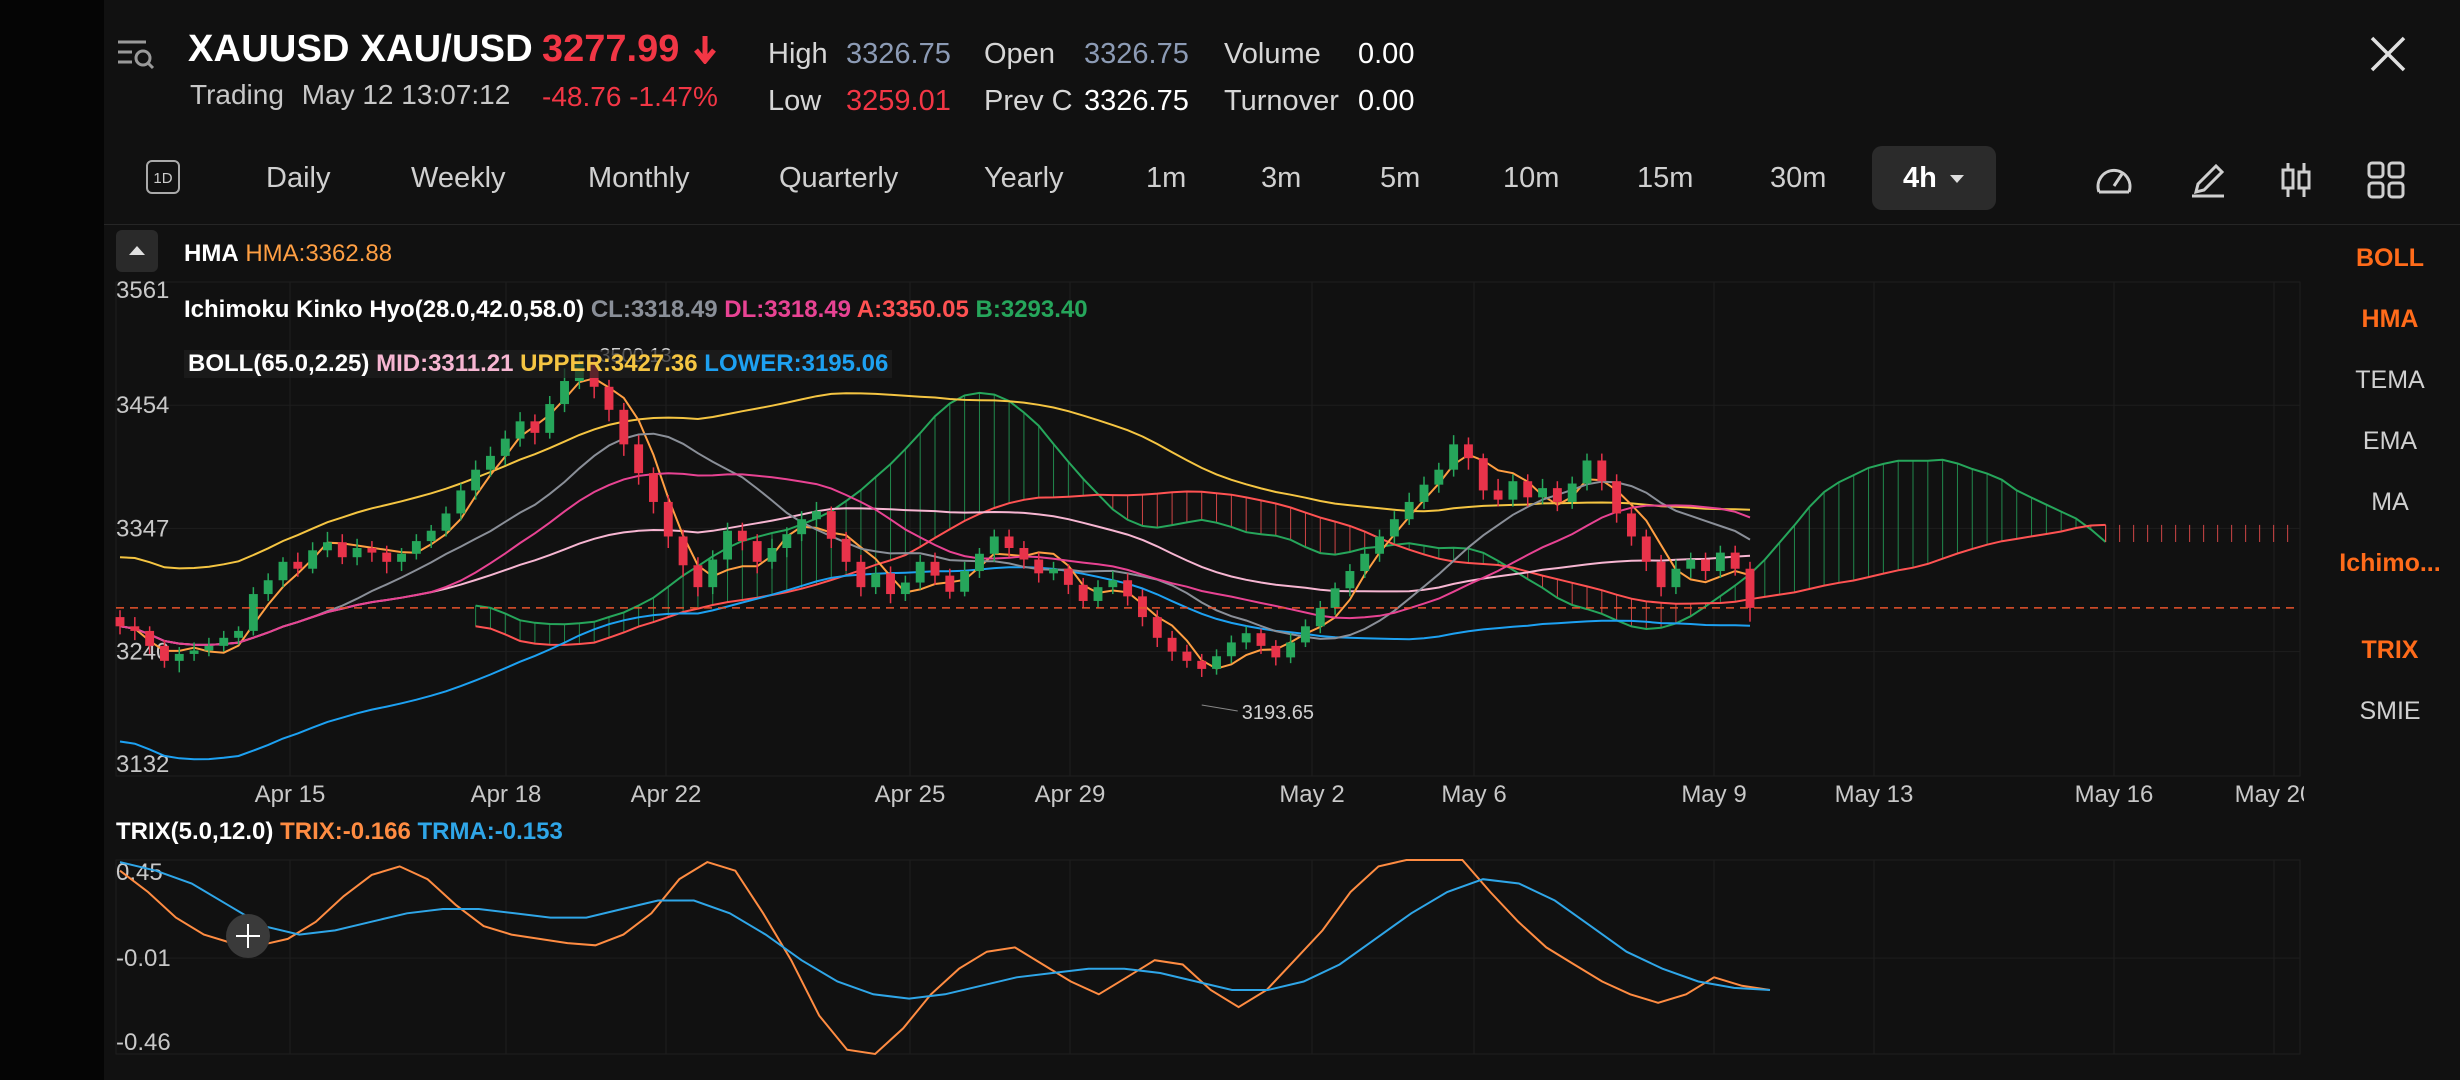 Image resolution: width=2460 pixels, height=1080 pixels. Describe the element at coordinates (796, 363) in the screenshot. I see `boll-lower: LOWER:3195.06` at that location.